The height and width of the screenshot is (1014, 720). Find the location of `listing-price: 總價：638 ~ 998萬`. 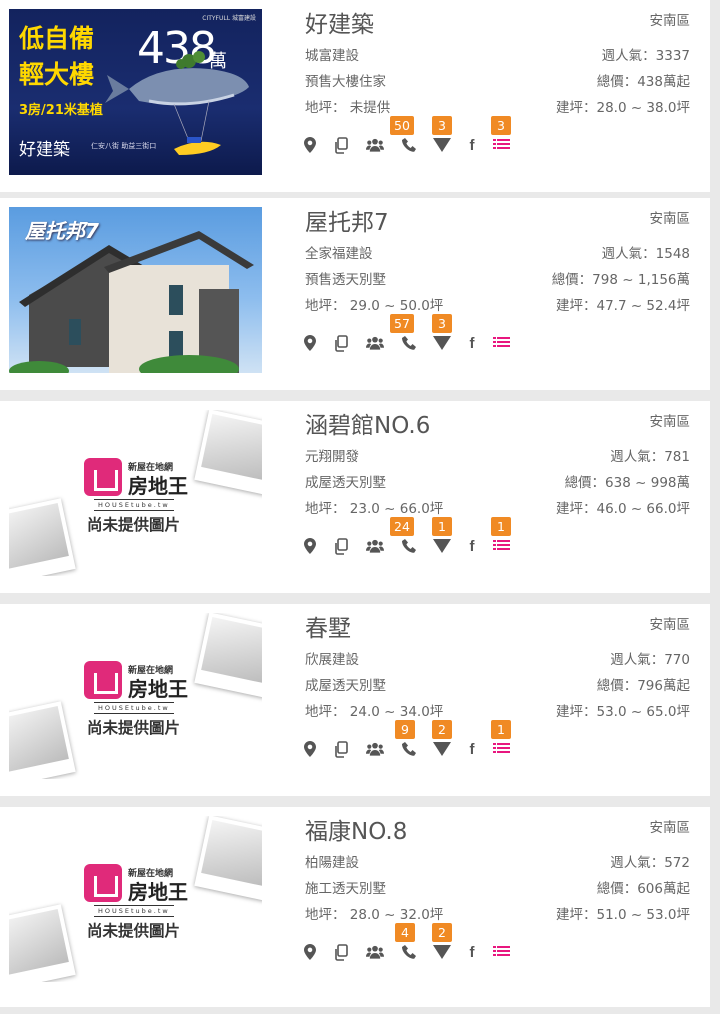

listing-price: 總價：638 ~ 998萬 is located at coordinates (627, 483).